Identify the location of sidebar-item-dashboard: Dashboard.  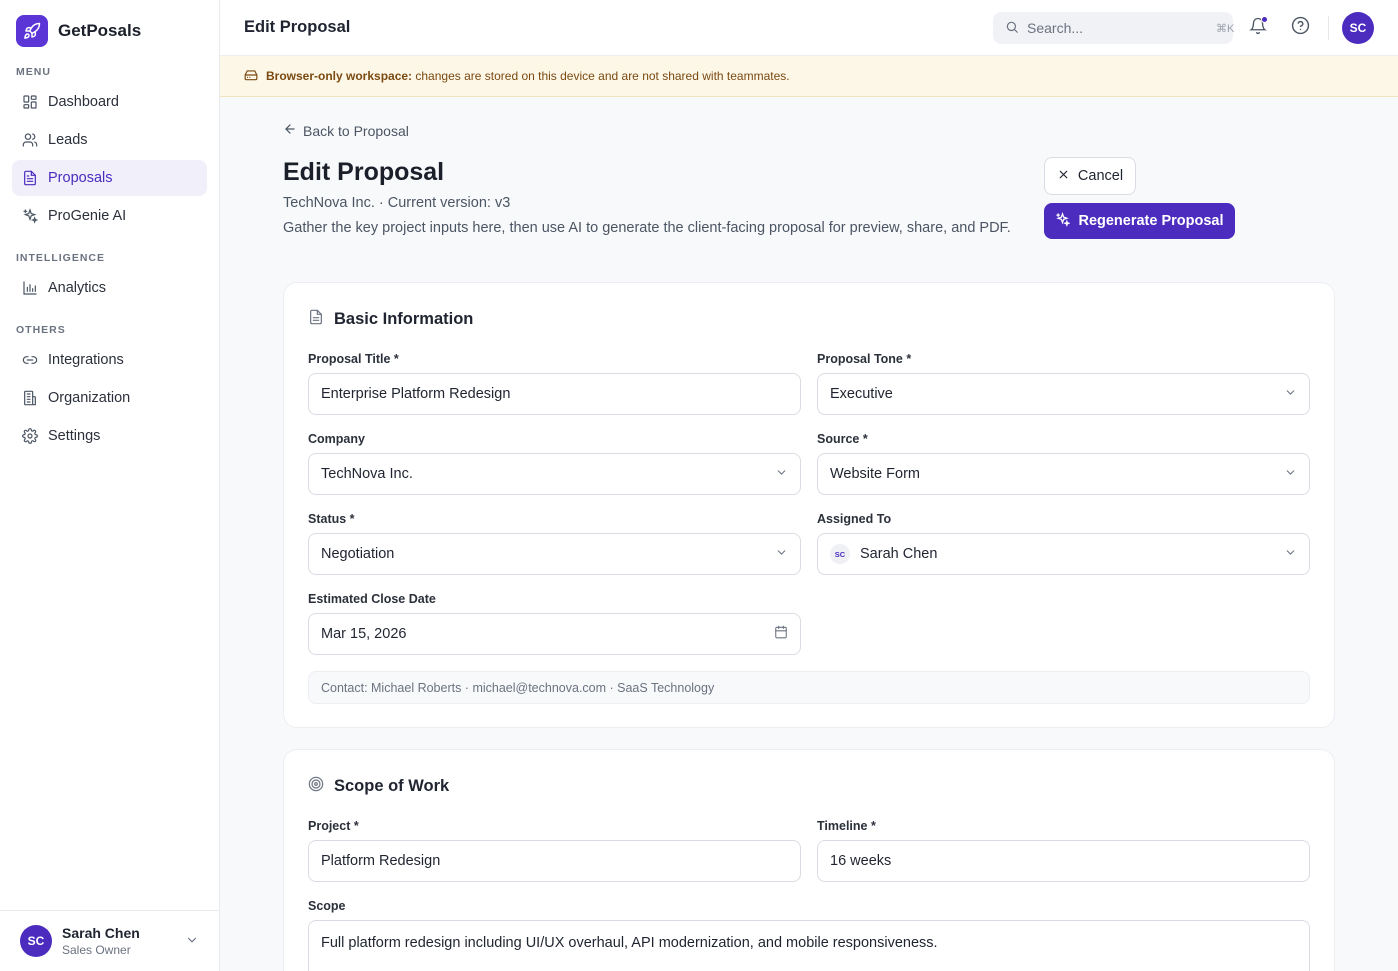
(109, 102).